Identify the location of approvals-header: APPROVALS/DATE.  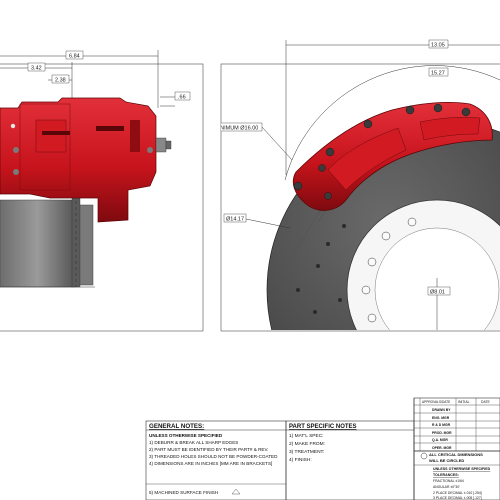
(436, 402).